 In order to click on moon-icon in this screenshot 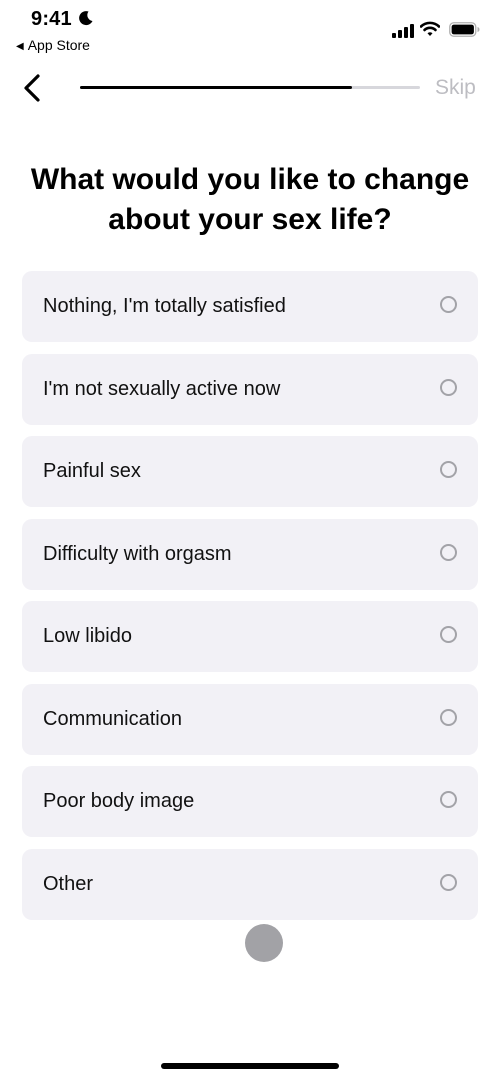, I will do `click(86, 18)`.